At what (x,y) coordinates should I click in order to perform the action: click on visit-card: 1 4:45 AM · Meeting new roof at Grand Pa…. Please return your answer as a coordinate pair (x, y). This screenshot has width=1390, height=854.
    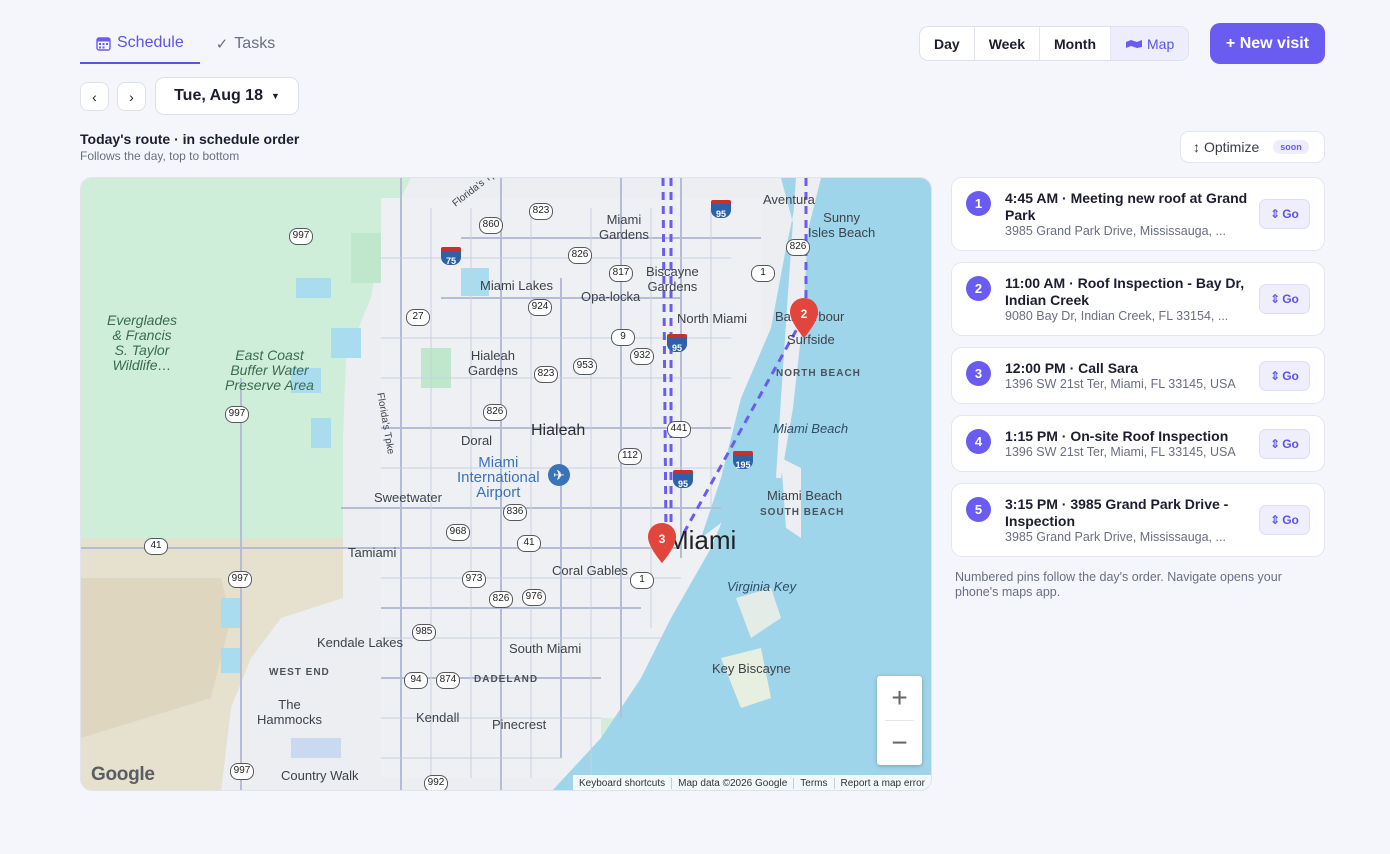
    Looking at the image, I should click on (1138, 214).